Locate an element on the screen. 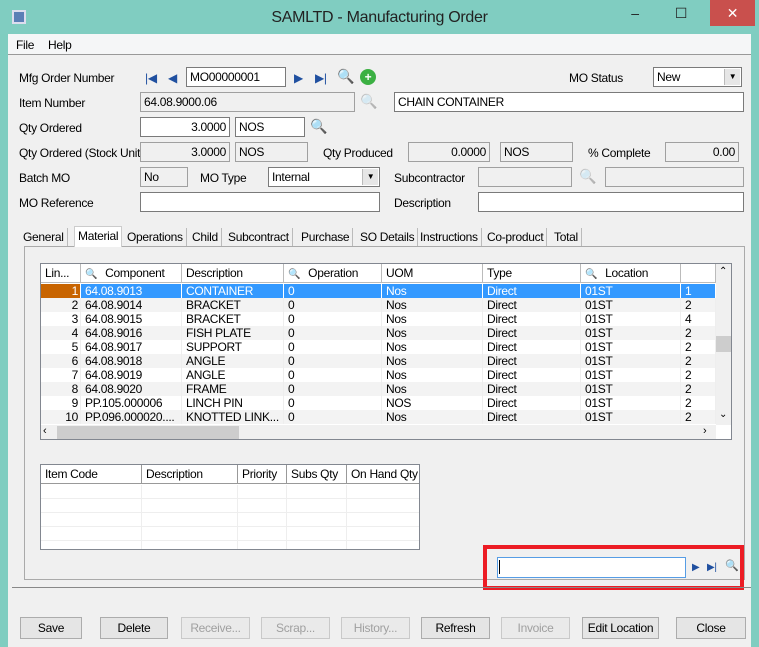  column-header-label: UOM is located at coordinates (400, 273).